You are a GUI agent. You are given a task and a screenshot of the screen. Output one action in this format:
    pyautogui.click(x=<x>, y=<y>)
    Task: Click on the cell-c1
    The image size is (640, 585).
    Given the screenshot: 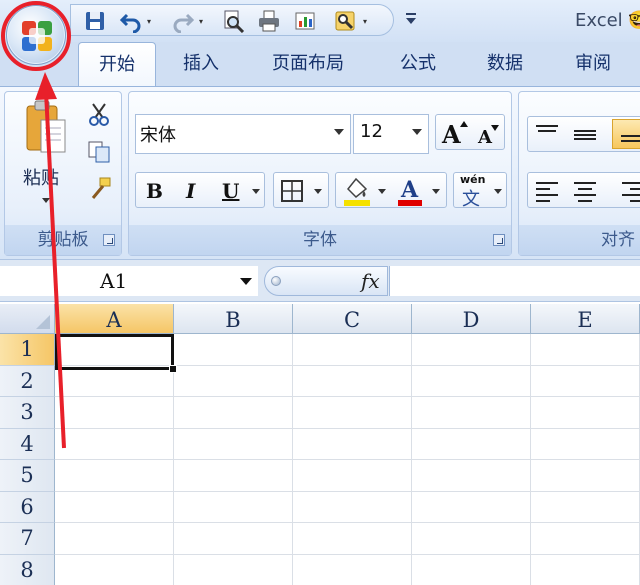 What is the action you would take?
    pyautogui.click(x=352, y=350)
    